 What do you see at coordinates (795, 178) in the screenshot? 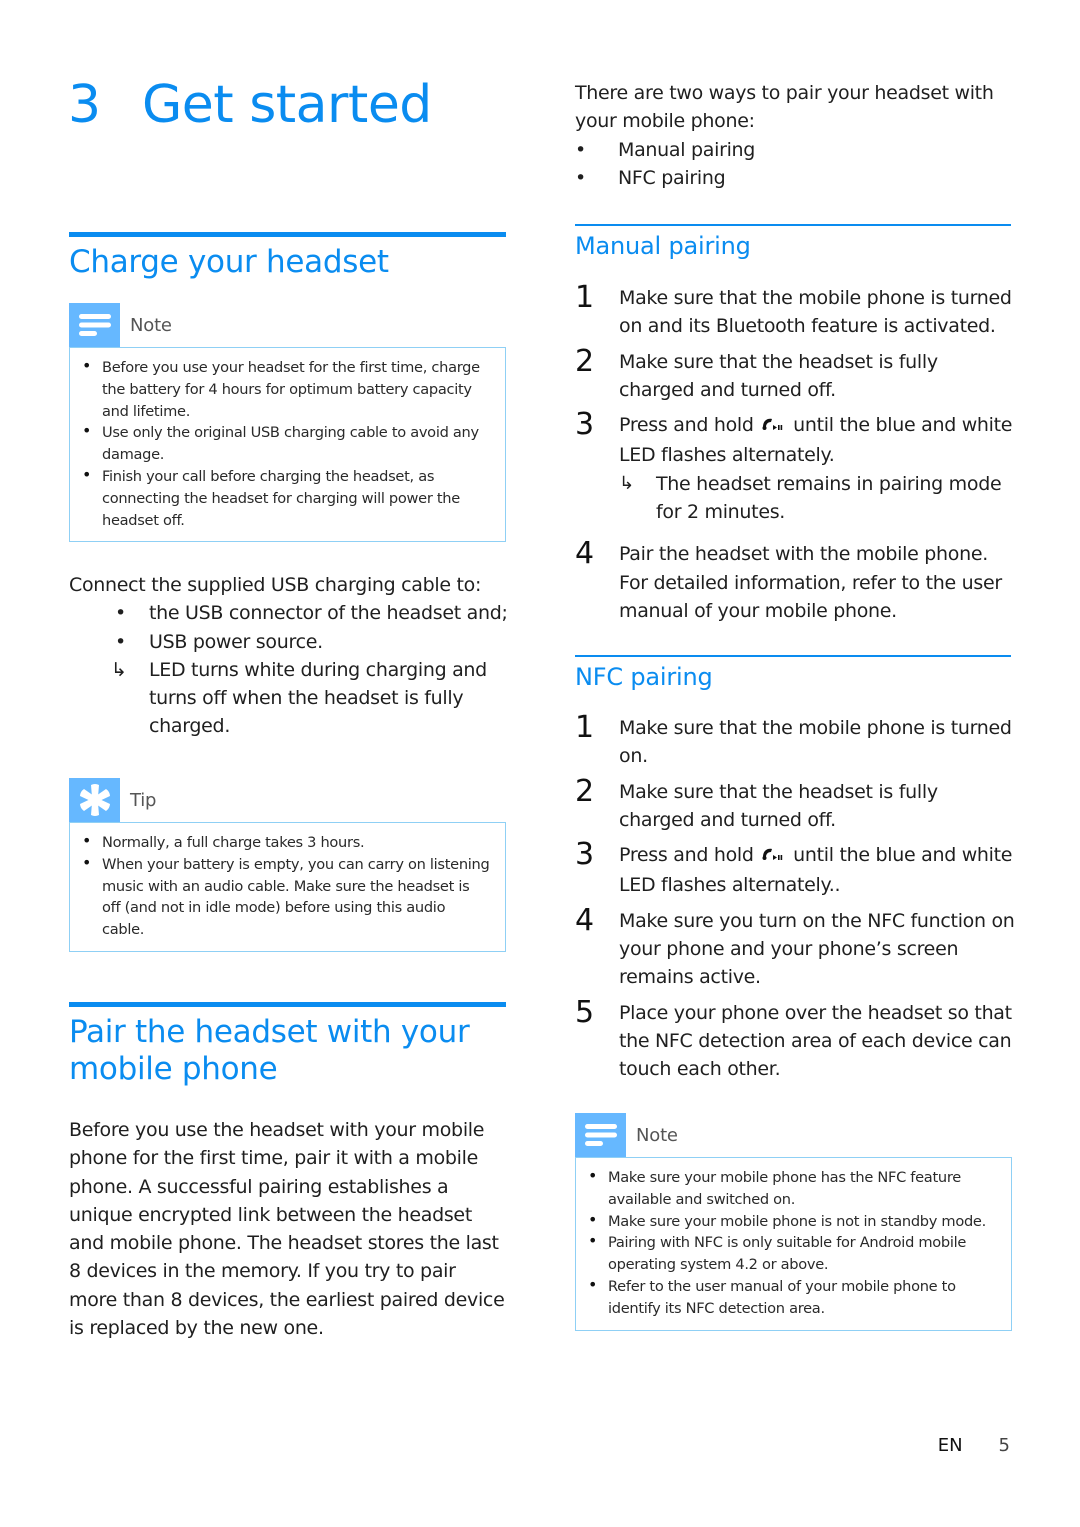
I see `list-item: • NFC pairing` at bounding box center [795, 178].